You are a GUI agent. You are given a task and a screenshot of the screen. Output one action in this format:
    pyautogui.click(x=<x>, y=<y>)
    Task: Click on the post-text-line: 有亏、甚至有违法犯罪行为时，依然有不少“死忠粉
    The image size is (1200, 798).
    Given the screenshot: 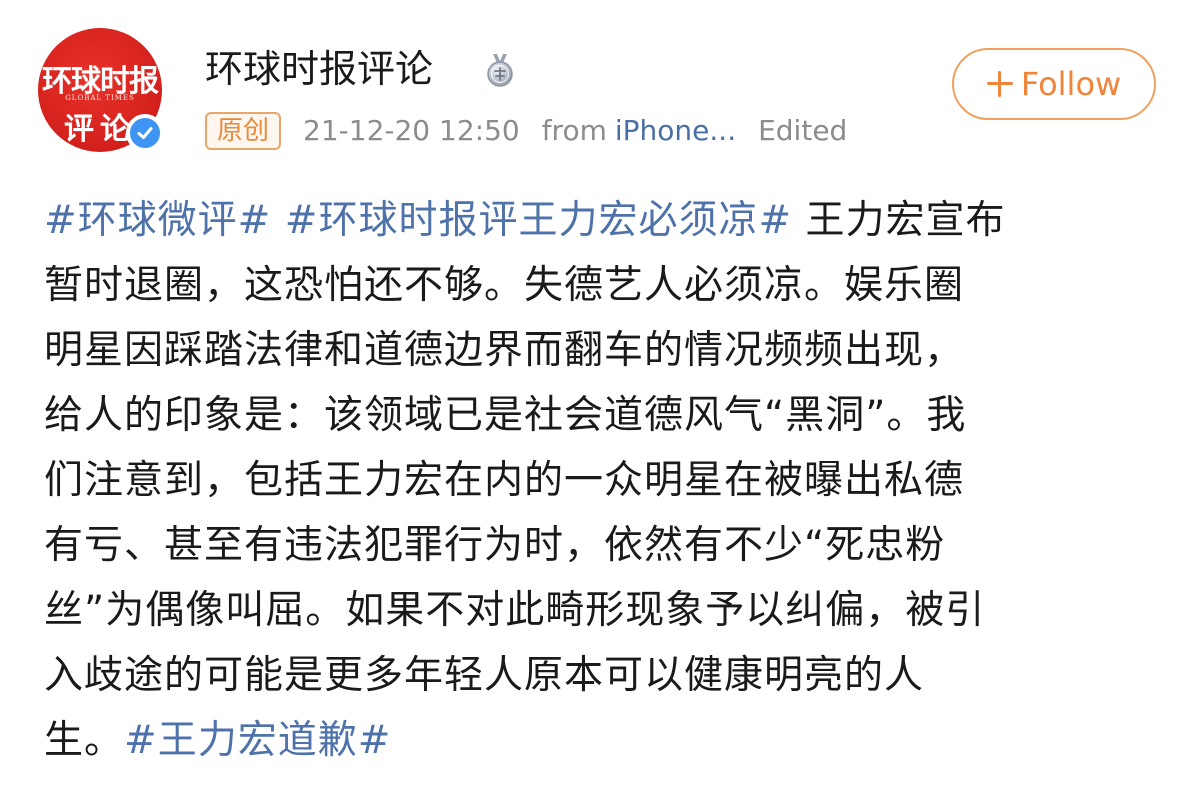 What is the action you would take?
    pyautogui.click(x=604, y=545)
    